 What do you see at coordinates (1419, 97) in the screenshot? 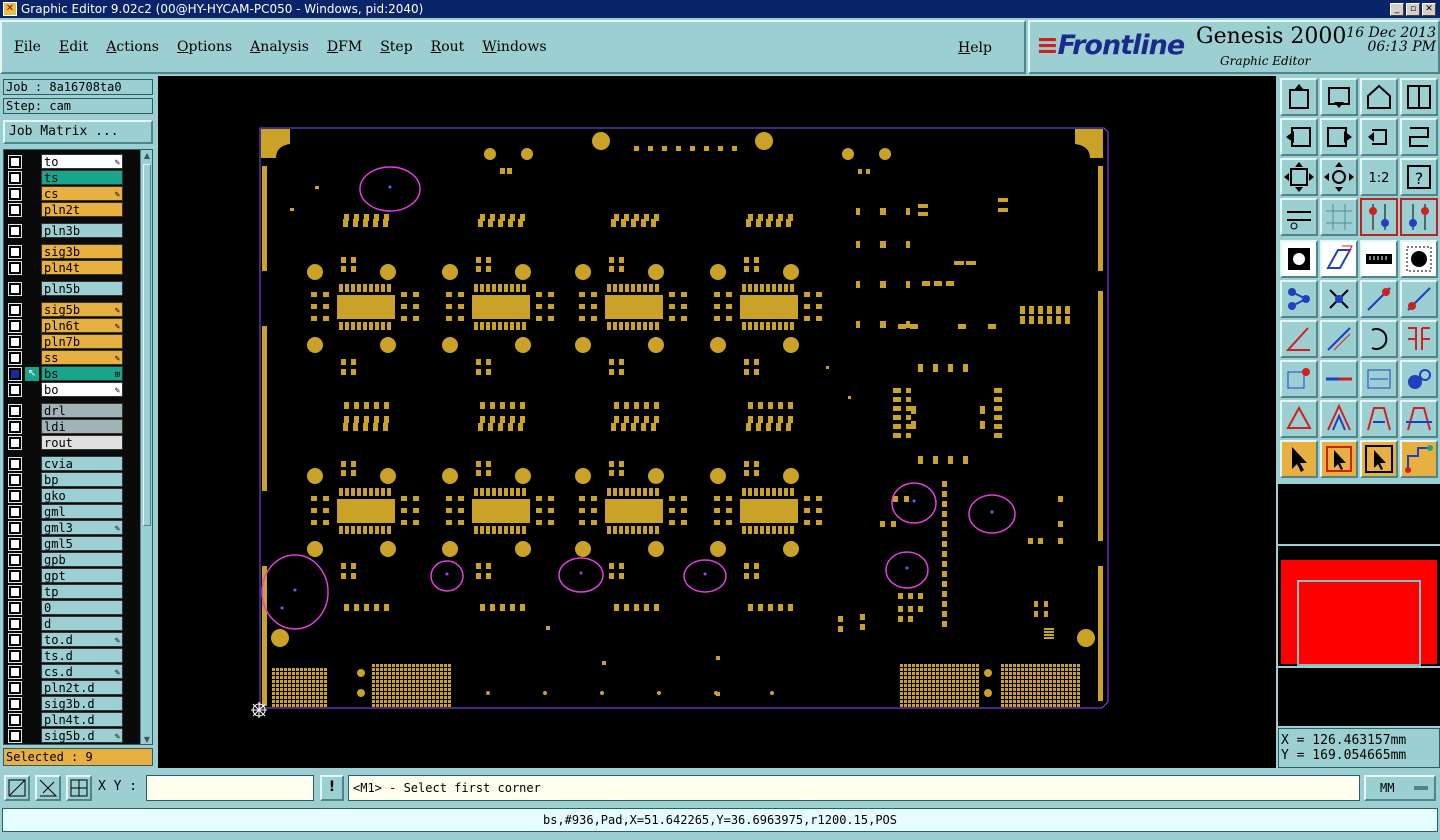
I see `split-view-button` at bounding box center [1419, 97].